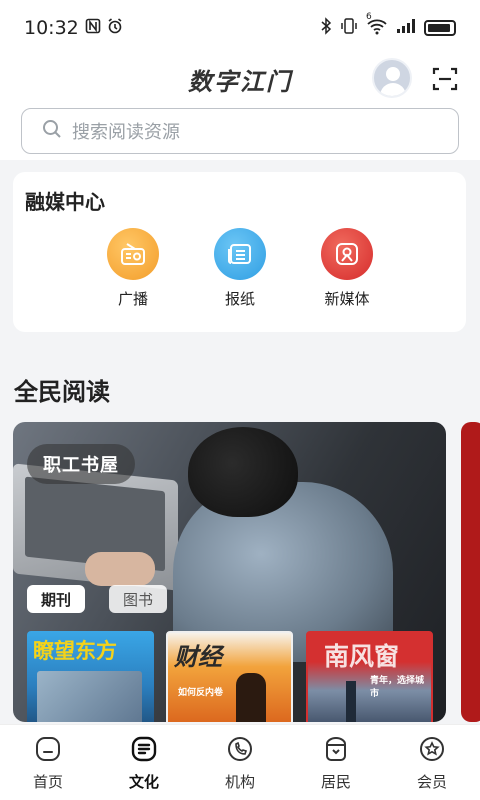  I want to click on media-label-new-media: 新媒体, so click(347, 299).